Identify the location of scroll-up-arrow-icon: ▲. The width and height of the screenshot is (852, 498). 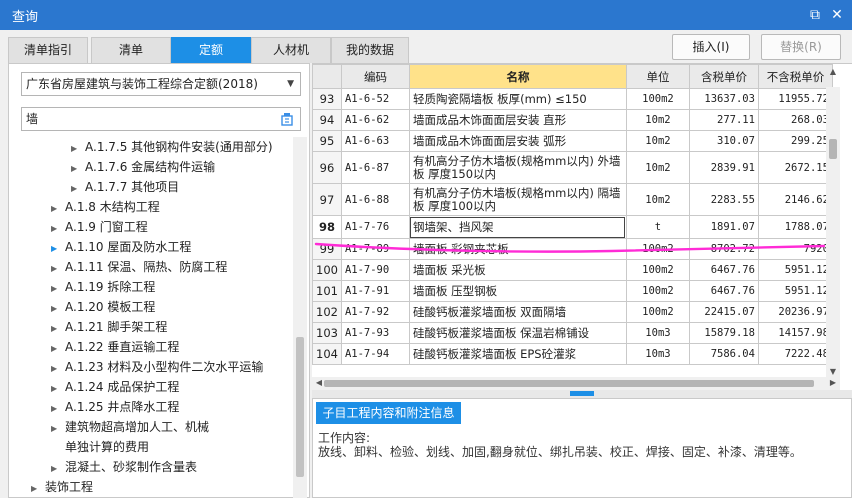
(833, 72).